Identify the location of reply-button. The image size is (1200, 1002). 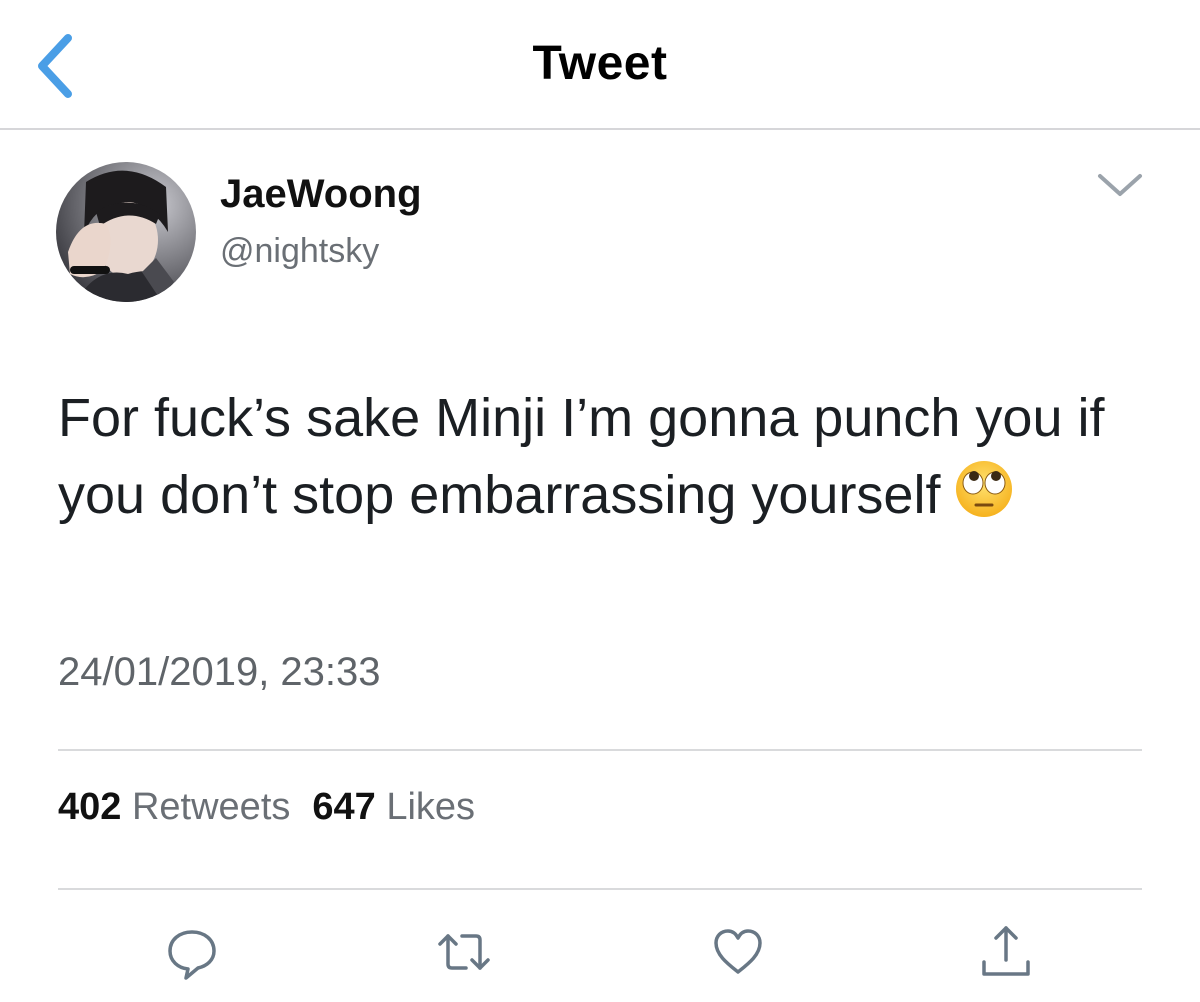
(192, 952).